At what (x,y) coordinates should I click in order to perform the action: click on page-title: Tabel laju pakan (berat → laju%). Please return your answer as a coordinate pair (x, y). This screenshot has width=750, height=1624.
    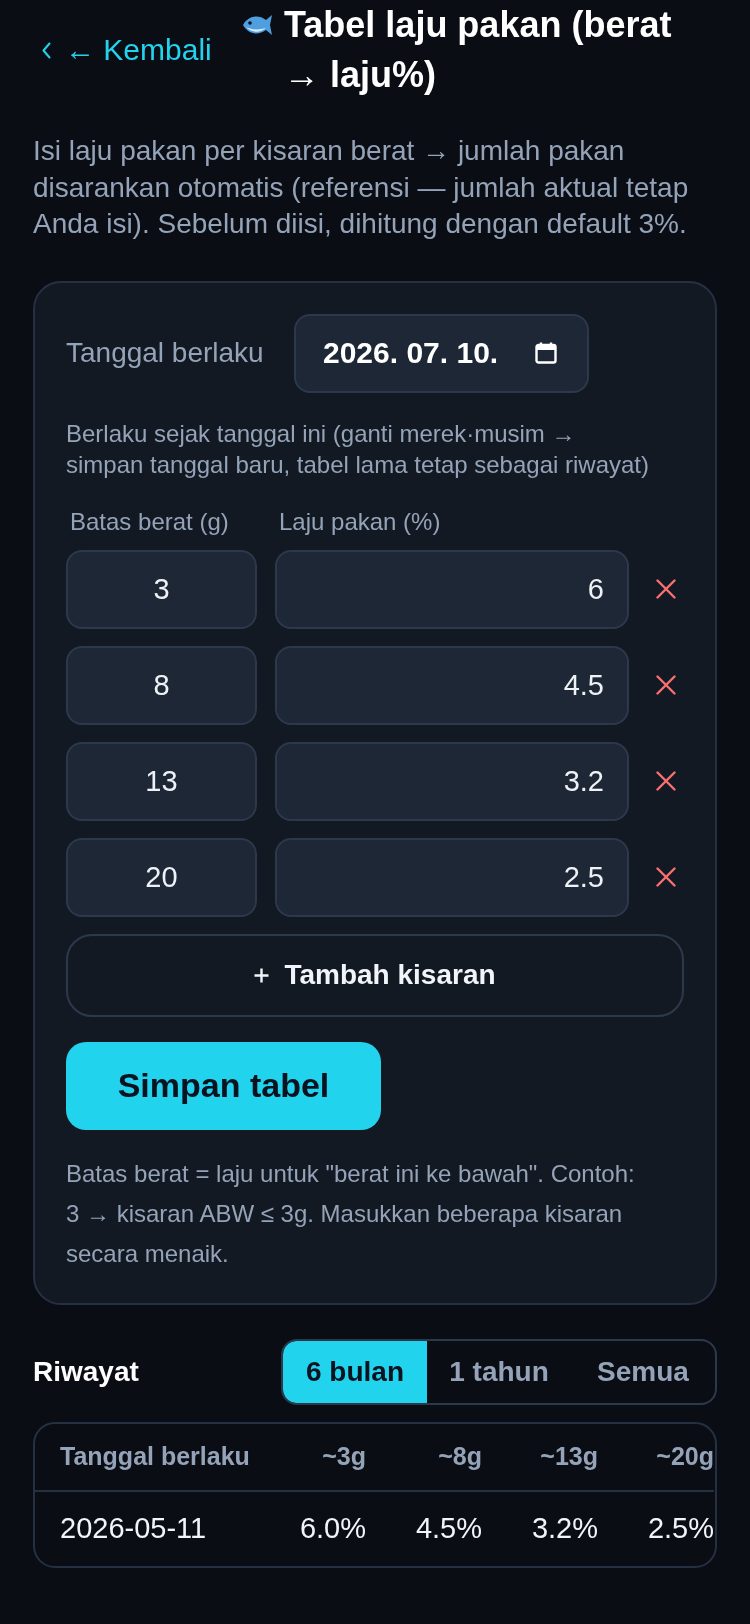
    Looking at the image, I should click on (478, 50).